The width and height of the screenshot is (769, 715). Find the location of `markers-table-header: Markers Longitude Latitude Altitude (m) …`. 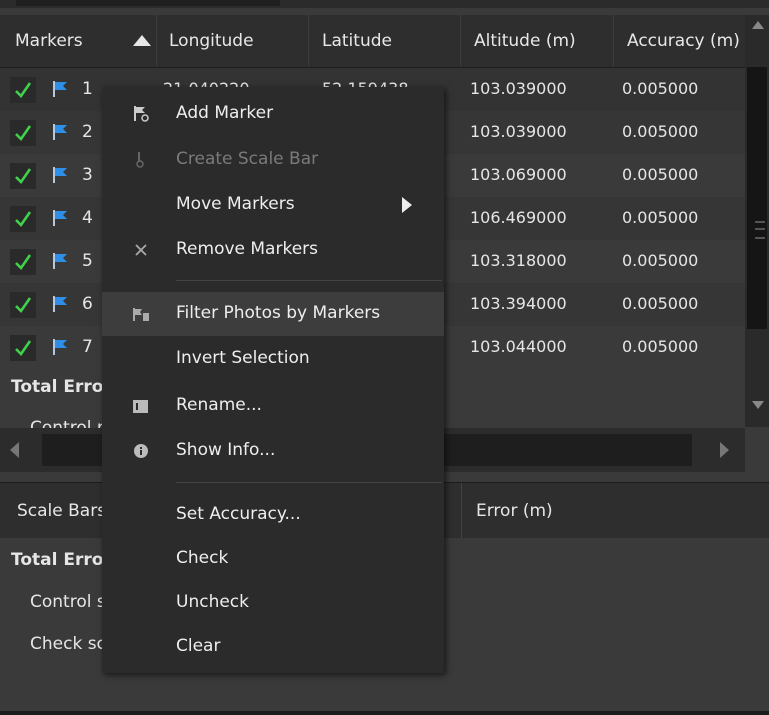

markers-table-header: Markers Longitude Latitude Altitude (m) … is located at coordinates (372, 41).